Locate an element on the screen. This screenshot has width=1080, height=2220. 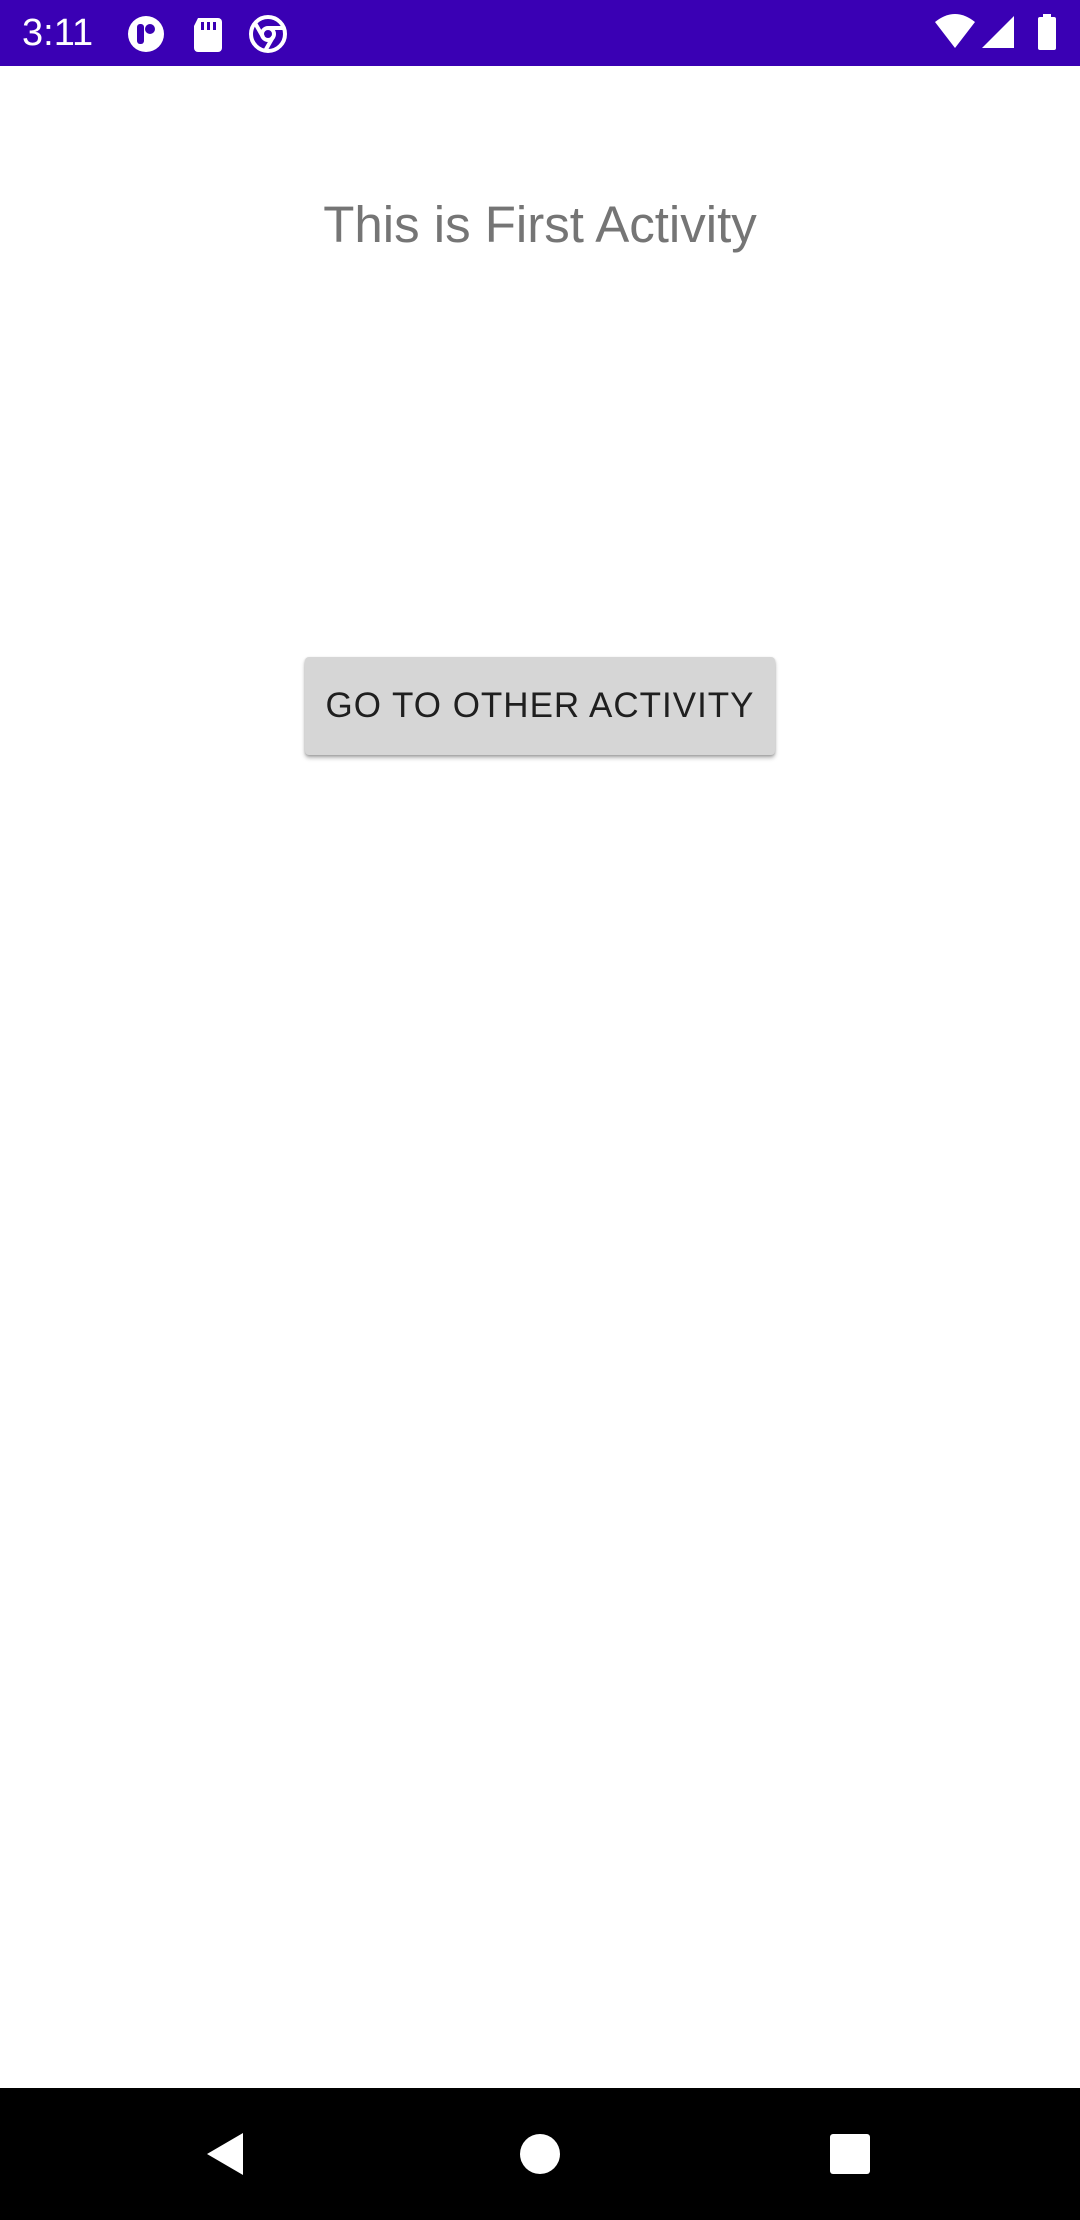
battery-icon is located at coordinates (1047, 32).